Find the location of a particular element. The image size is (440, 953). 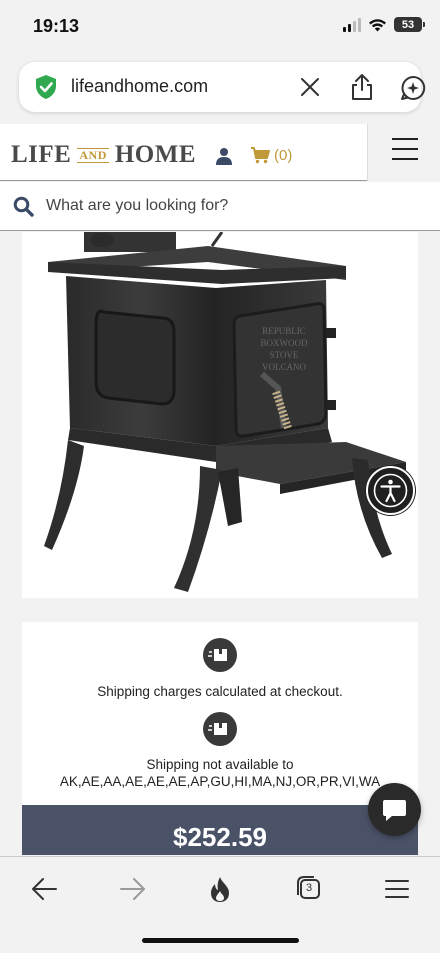

tabs-button: 3 is located at coordinates (309, 889).